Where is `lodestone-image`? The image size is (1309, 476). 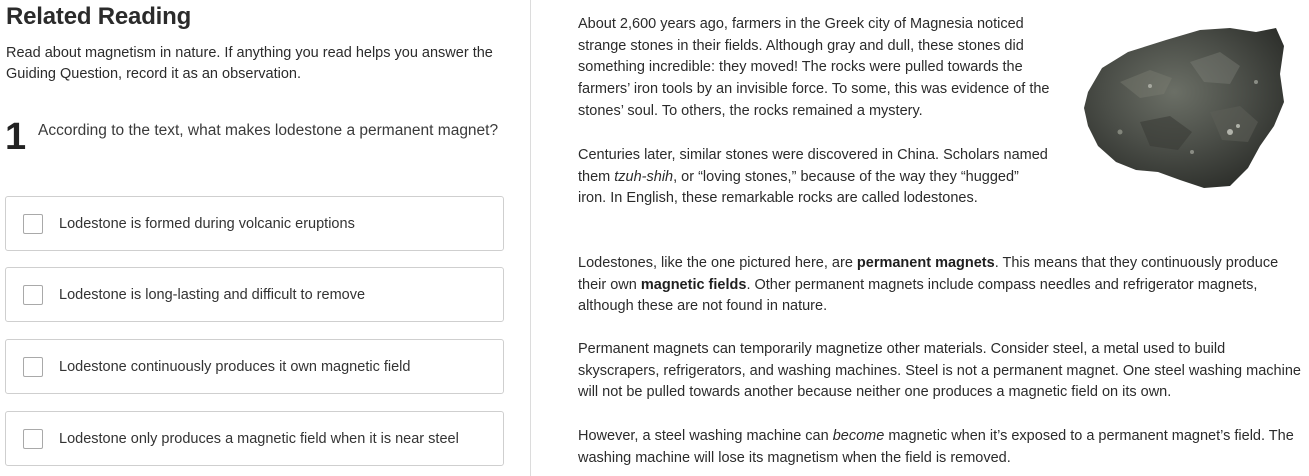
lodestone-image is located at coordinates (1184, 108).